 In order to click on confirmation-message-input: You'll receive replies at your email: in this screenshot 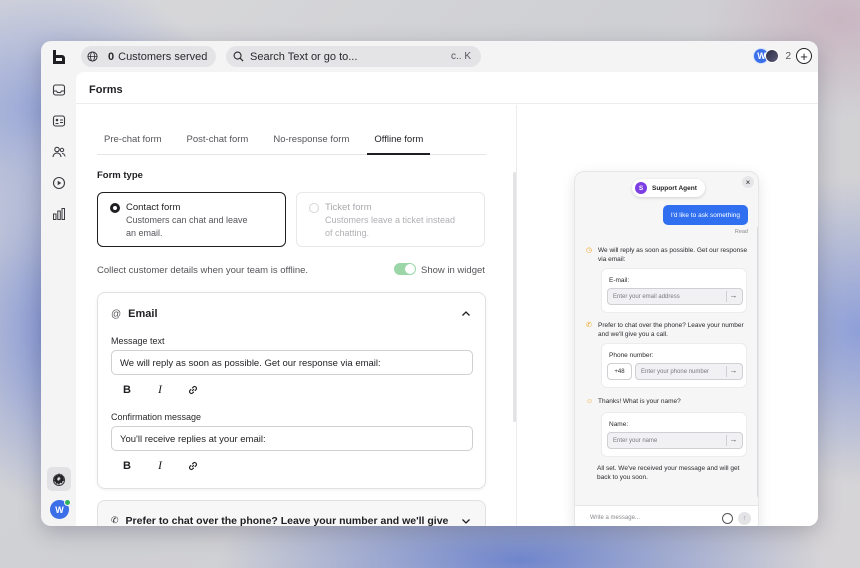, I will do `click(292, 438)`.